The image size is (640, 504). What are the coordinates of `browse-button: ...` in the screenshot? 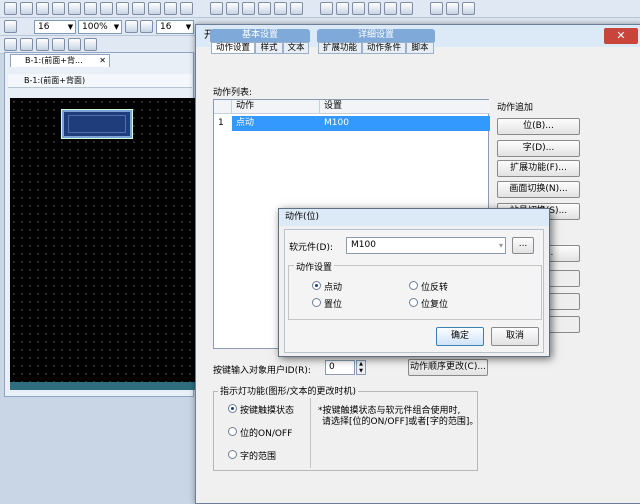 It's located at (523, 245).